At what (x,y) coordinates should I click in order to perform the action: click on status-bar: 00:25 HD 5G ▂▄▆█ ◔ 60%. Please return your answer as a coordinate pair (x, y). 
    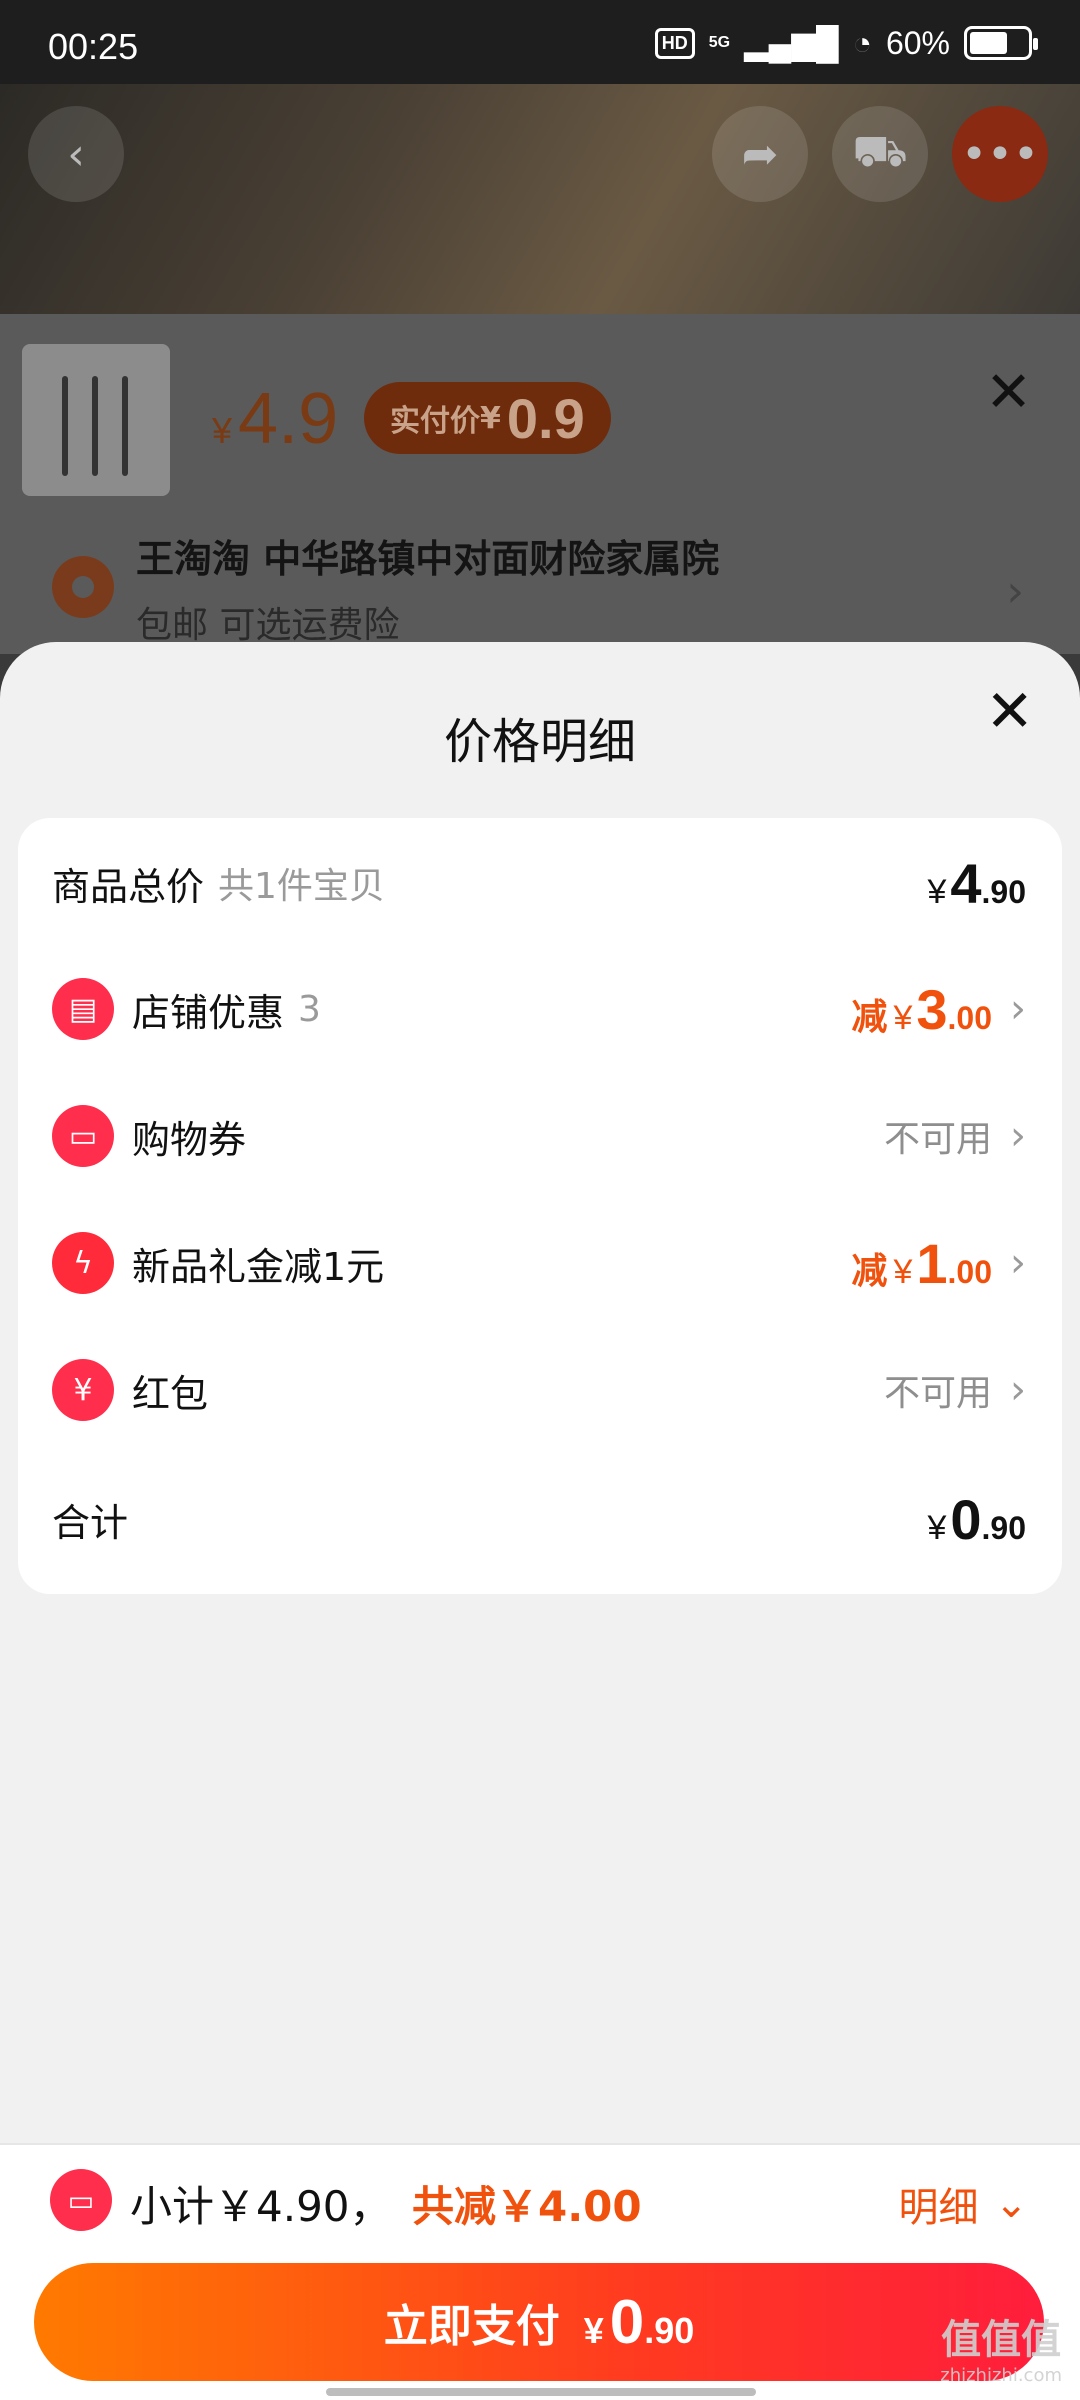
    Looking at the image, I should click on (540, 42).